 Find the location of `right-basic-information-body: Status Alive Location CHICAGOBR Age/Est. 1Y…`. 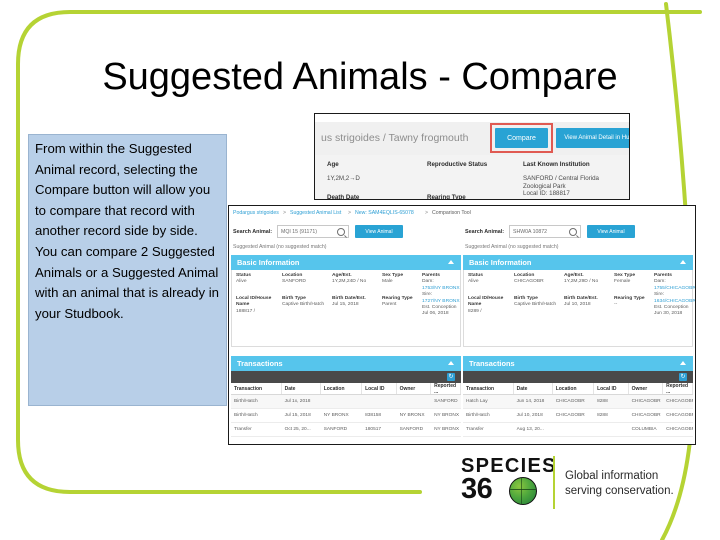

right-basic-information-body: Status Alive Location CHICAGOBR Age/Est. 1Y… is located at coordinates (579, 308).